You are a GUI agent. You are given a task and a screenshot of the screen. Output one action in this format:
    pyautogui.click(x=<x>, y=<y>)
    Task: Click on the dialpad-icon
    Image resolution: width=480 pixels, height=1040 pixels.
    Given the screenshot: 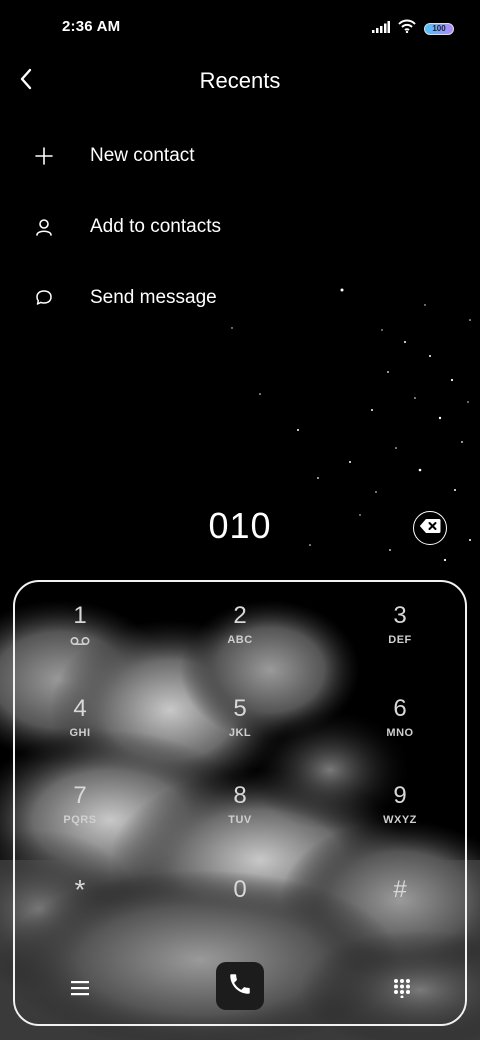 What is the action you would take?
    pyautogui.click(x=402, y=990)
    